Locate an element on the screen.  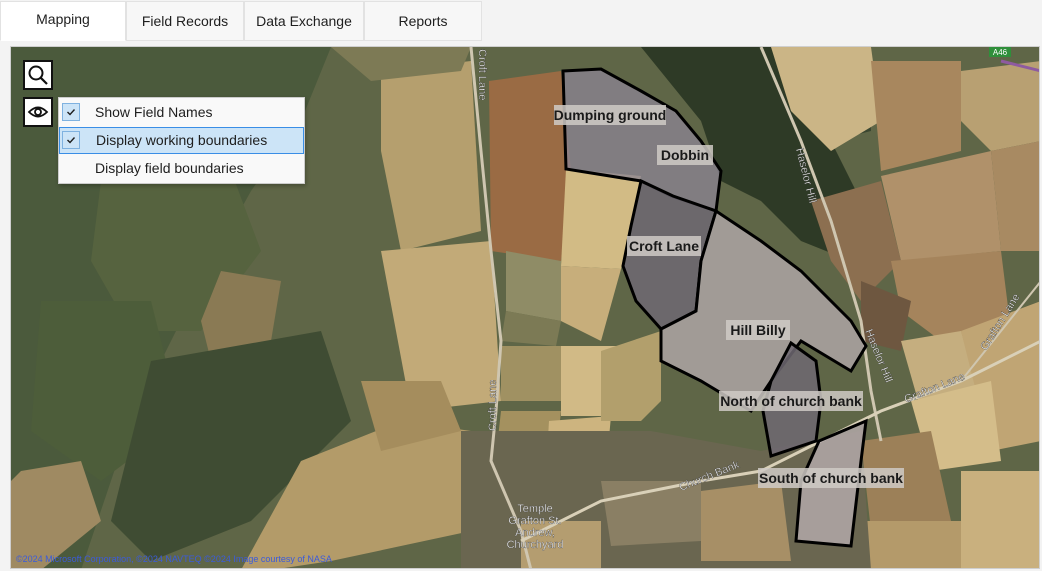
svg-text: Temple is located at coordinates (534, 509).